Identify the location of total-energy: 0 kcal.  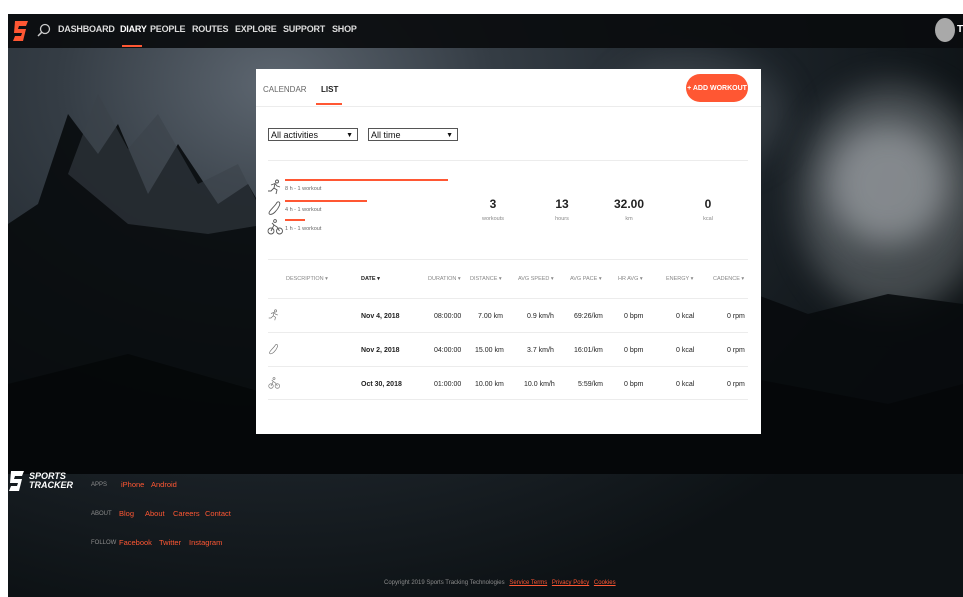
(708, 209).